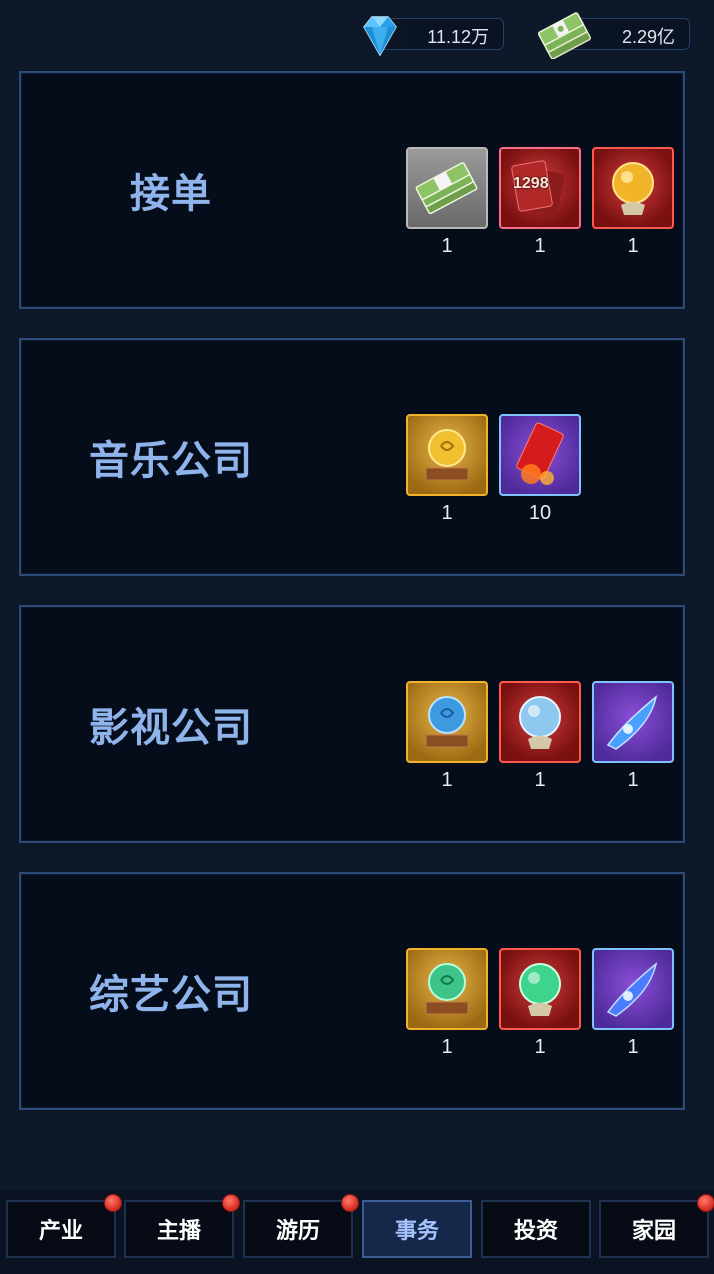 The image size is (714, 1274). I want to click on blue-orb-on-pedestal-icon, so click(447, 722).